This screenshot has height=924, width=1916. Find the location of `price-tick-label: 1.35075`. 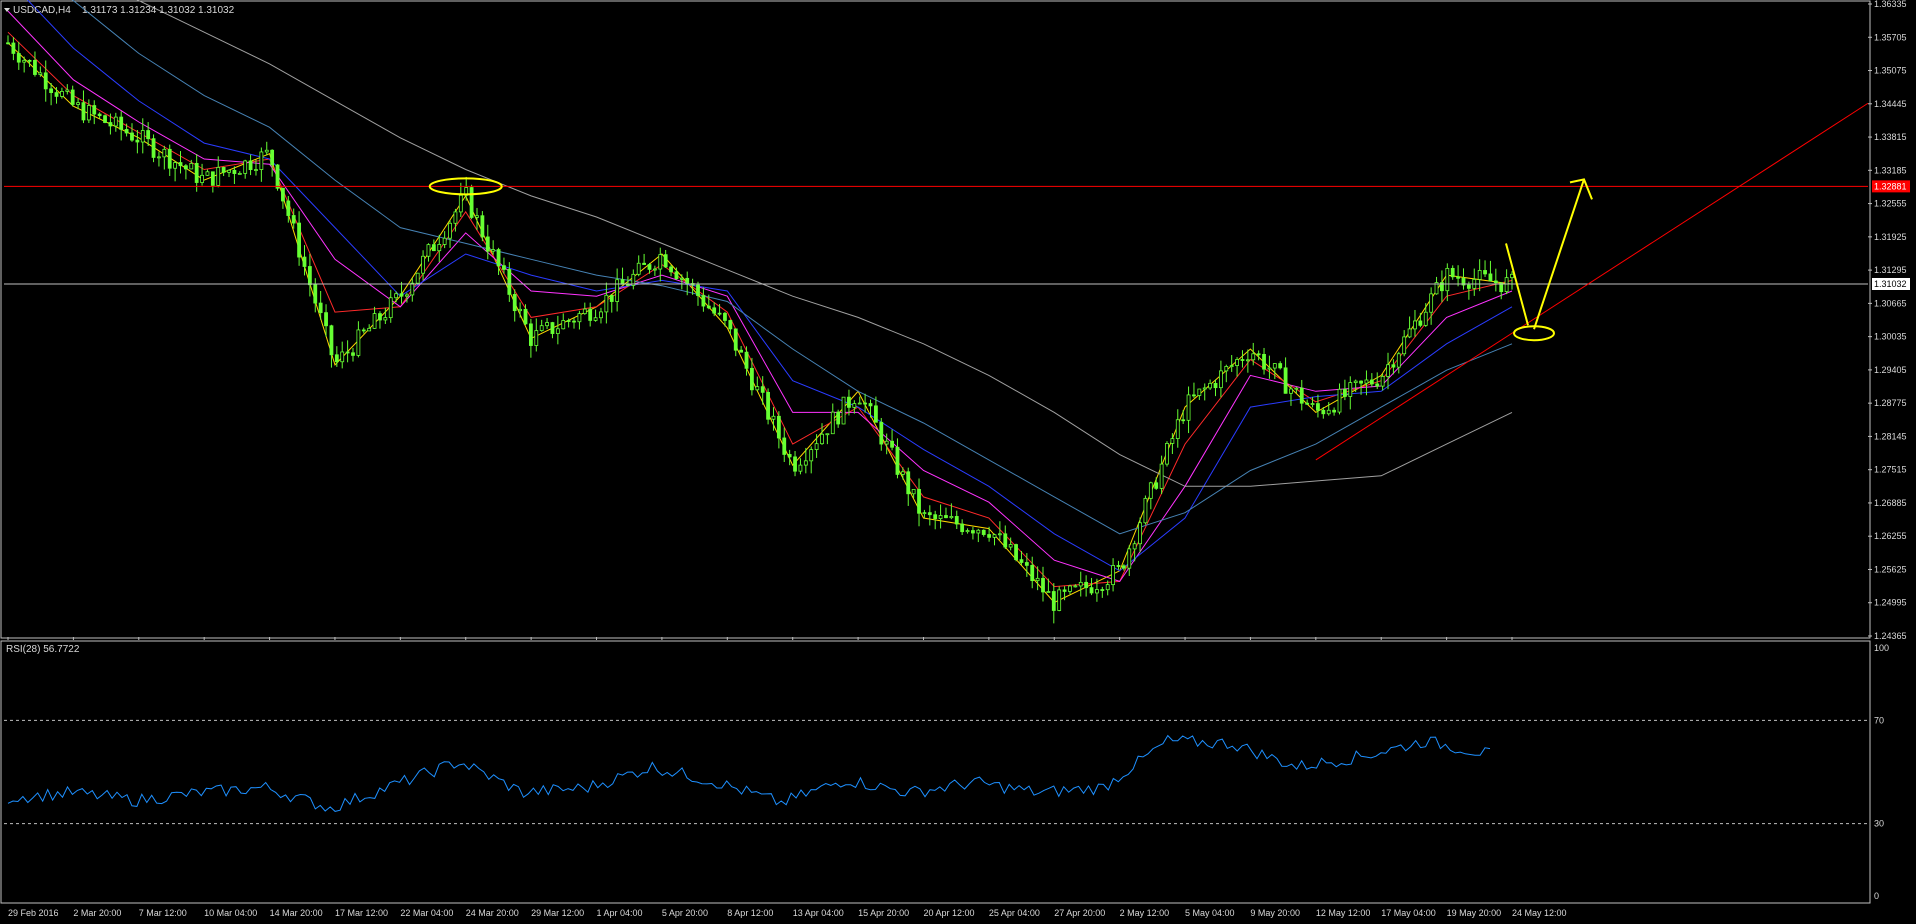

price-tick-label: 1.35075 is located at coordinates (1890, 71).